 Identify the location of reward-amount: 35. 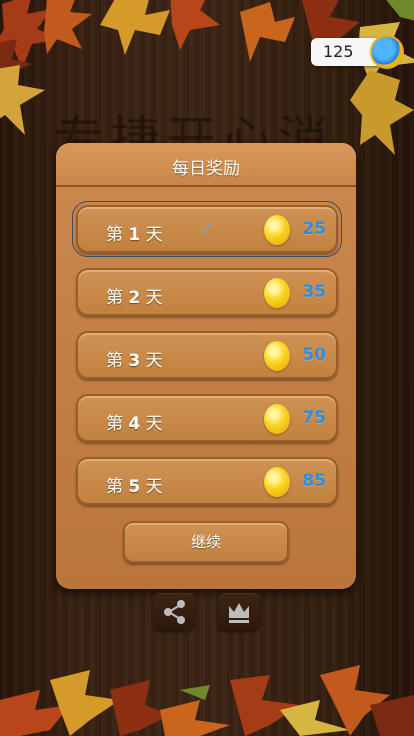
(314, 292).